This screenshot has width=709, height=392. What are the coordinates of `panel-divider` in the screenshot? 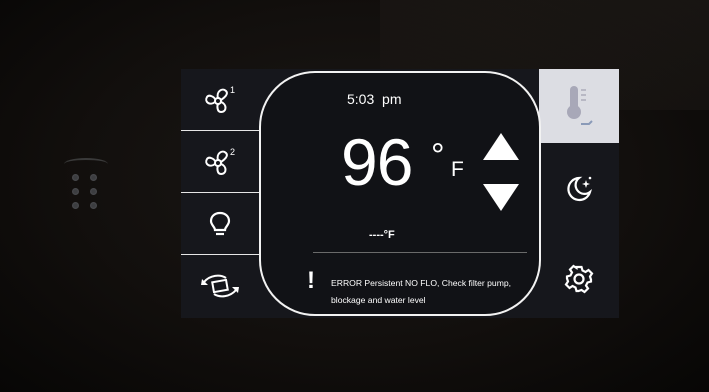 It's located at (420, 252).